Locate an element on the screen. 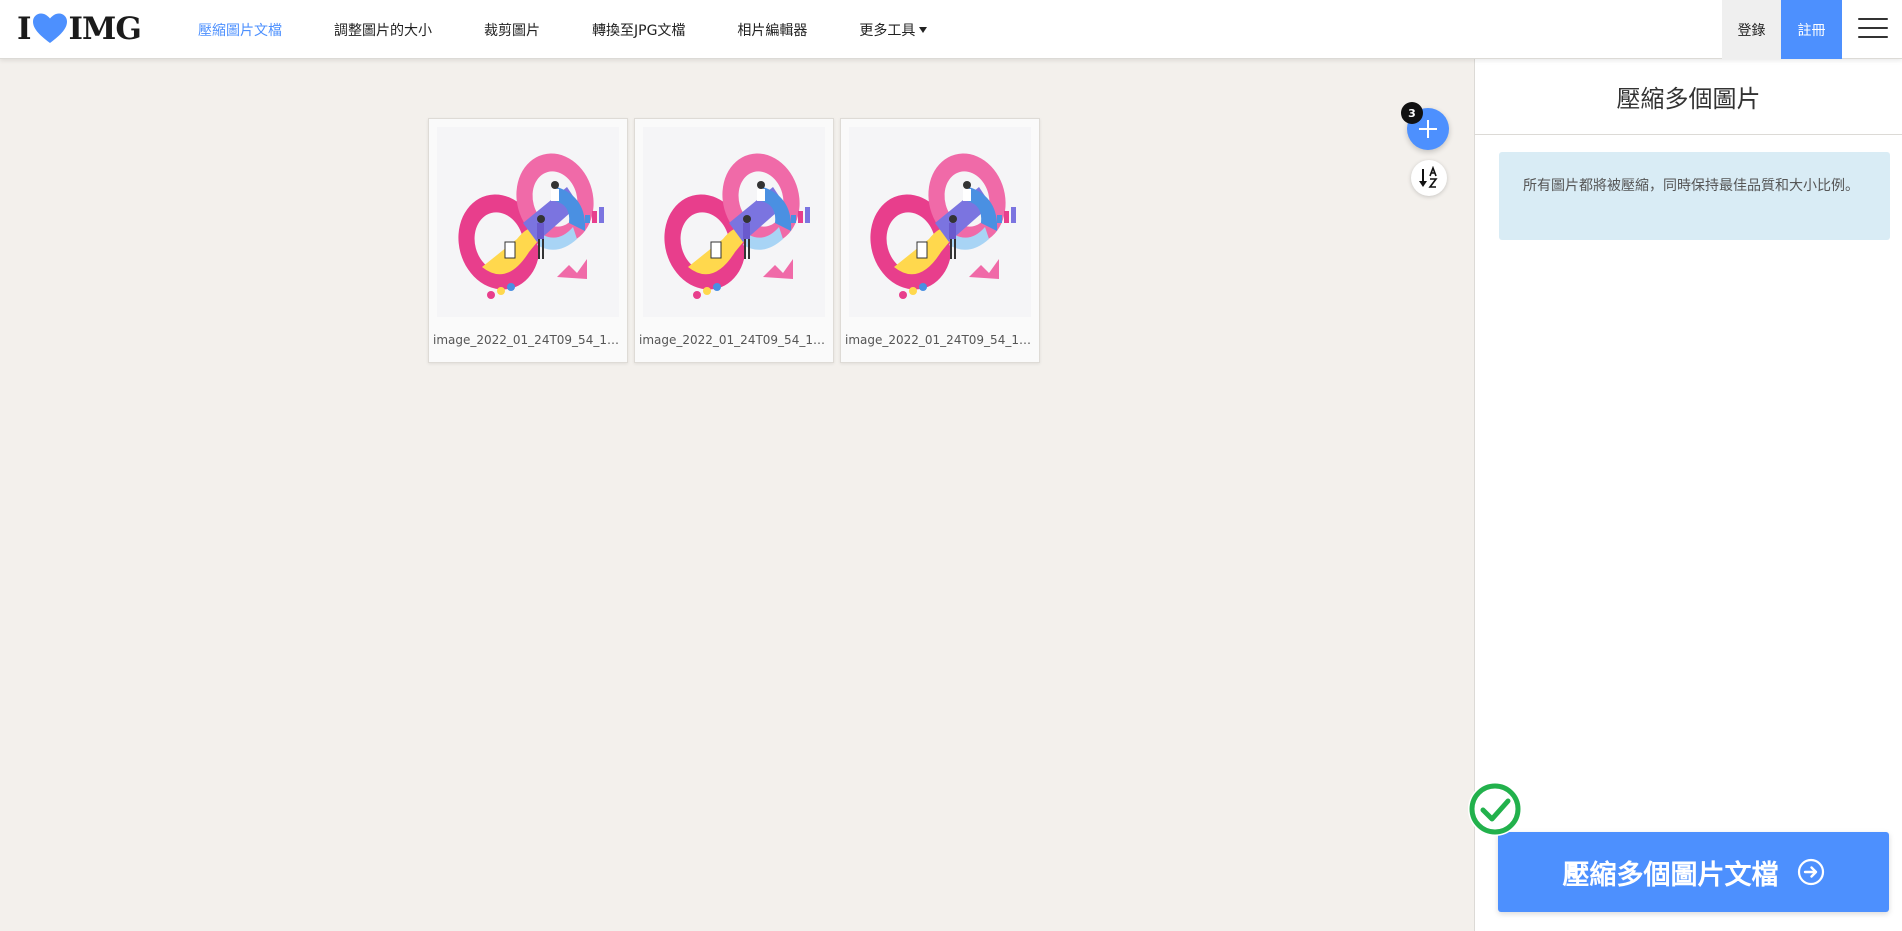 The height and width of the screenshot is (931, 1902). login-button: 登錄 is located at coordinates (1751, 29).